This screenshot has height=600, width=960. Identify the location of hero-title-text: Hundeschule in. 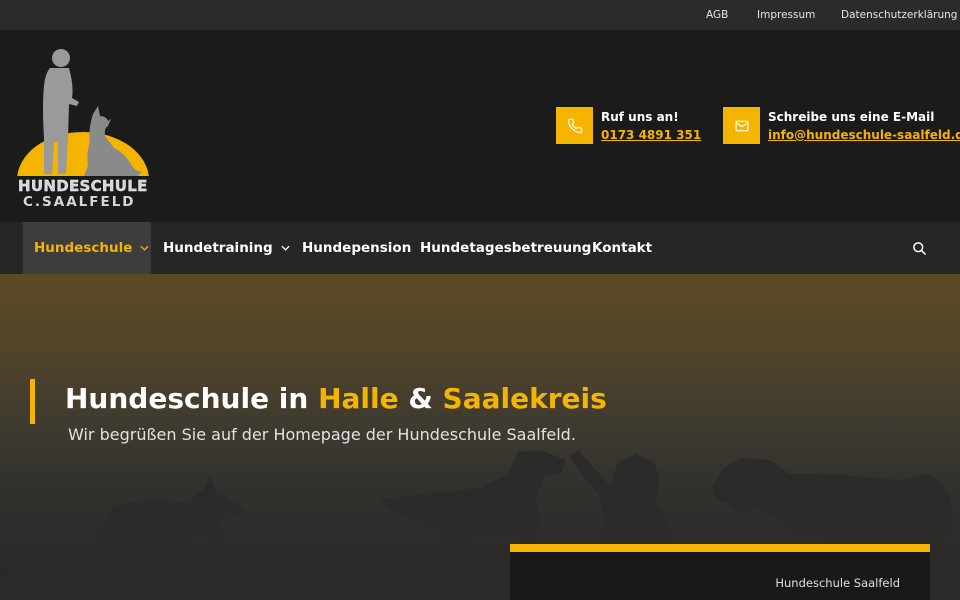
(192, 398).